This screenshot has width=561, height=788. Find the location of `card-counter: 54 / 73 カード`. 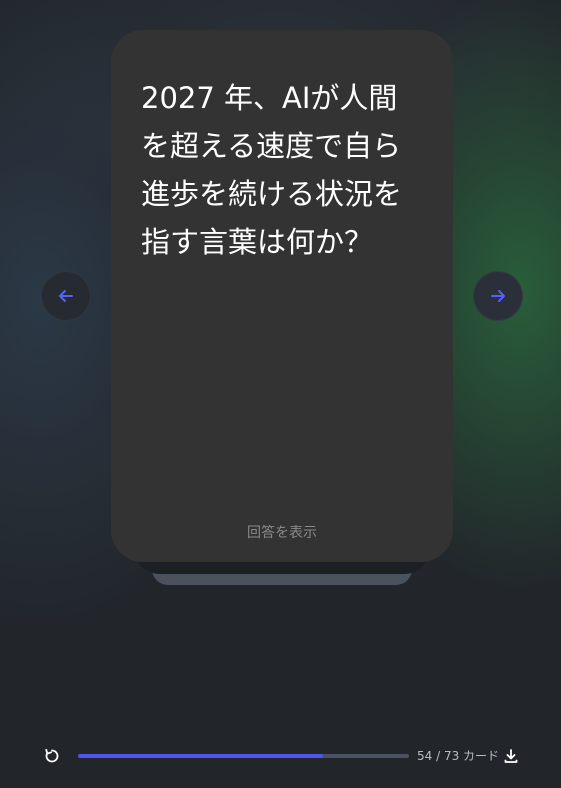

card-counter: 54 / 73 カード is located at coordinates (458, 756).